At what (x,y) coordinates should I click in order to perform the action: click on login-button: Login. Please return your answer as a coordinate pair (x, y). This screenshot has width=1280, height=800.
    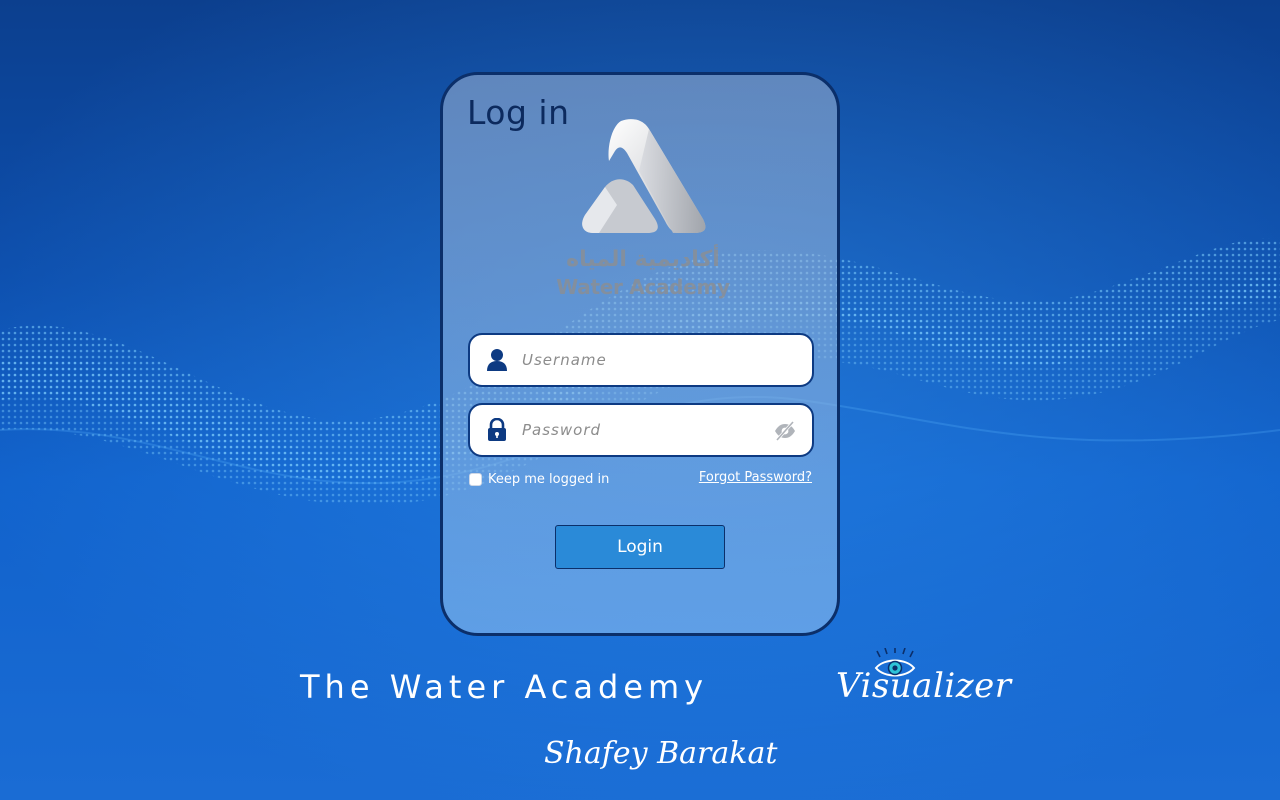
    Looking at the image, I should click on (640, 547).